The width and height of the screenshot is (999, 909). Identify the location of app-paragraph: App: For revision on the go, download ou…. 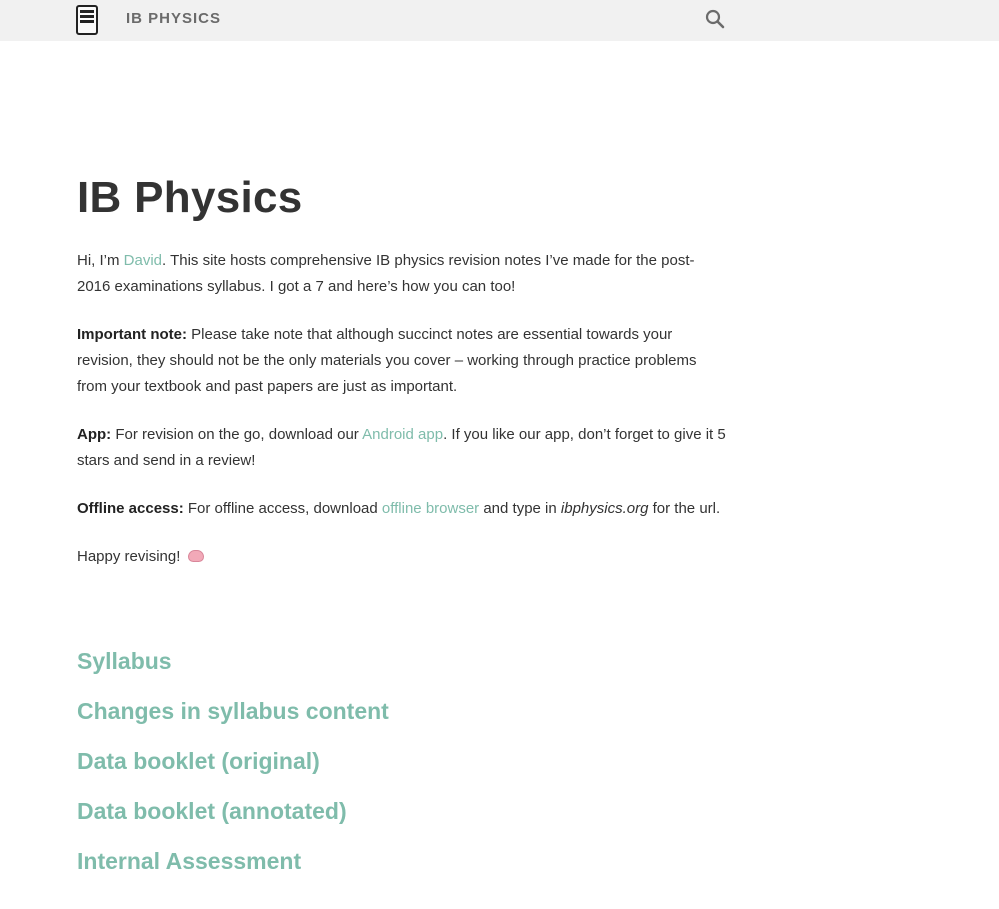
(402, 448).